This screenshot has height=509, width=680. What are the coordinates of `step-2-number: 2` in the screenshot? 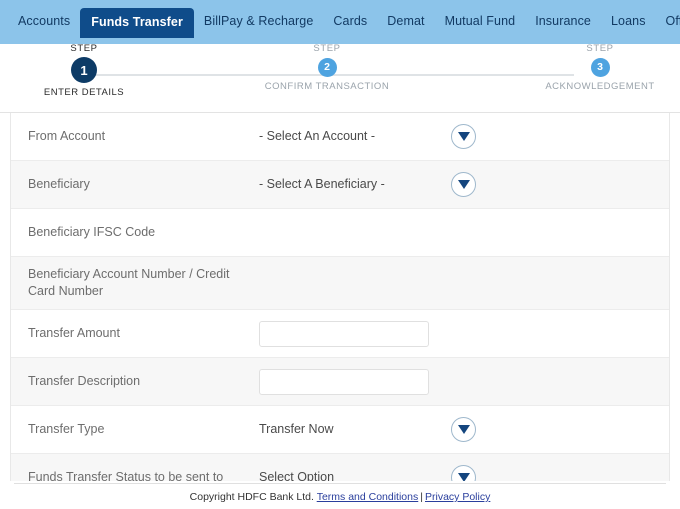 It's located at (327, 67).